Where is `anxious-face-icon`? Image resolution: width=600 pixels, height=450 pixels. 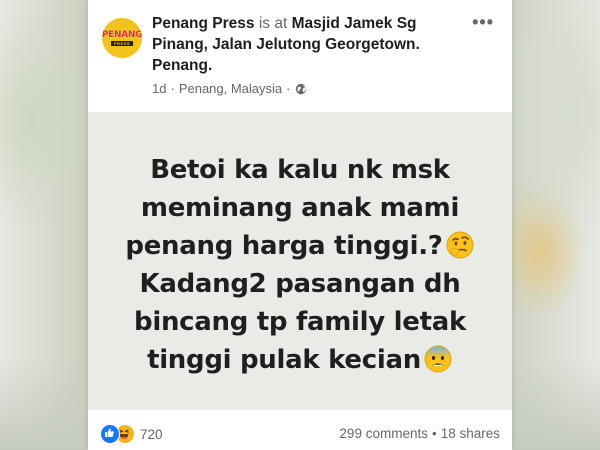
anxious-face-icon is located at coordinates (438, 359).